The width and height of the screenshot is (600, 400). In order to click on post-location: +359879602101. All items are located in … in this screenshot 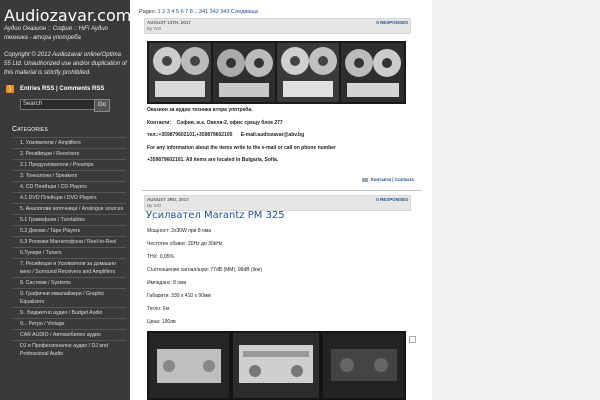, I will do `click(213, 160)`.